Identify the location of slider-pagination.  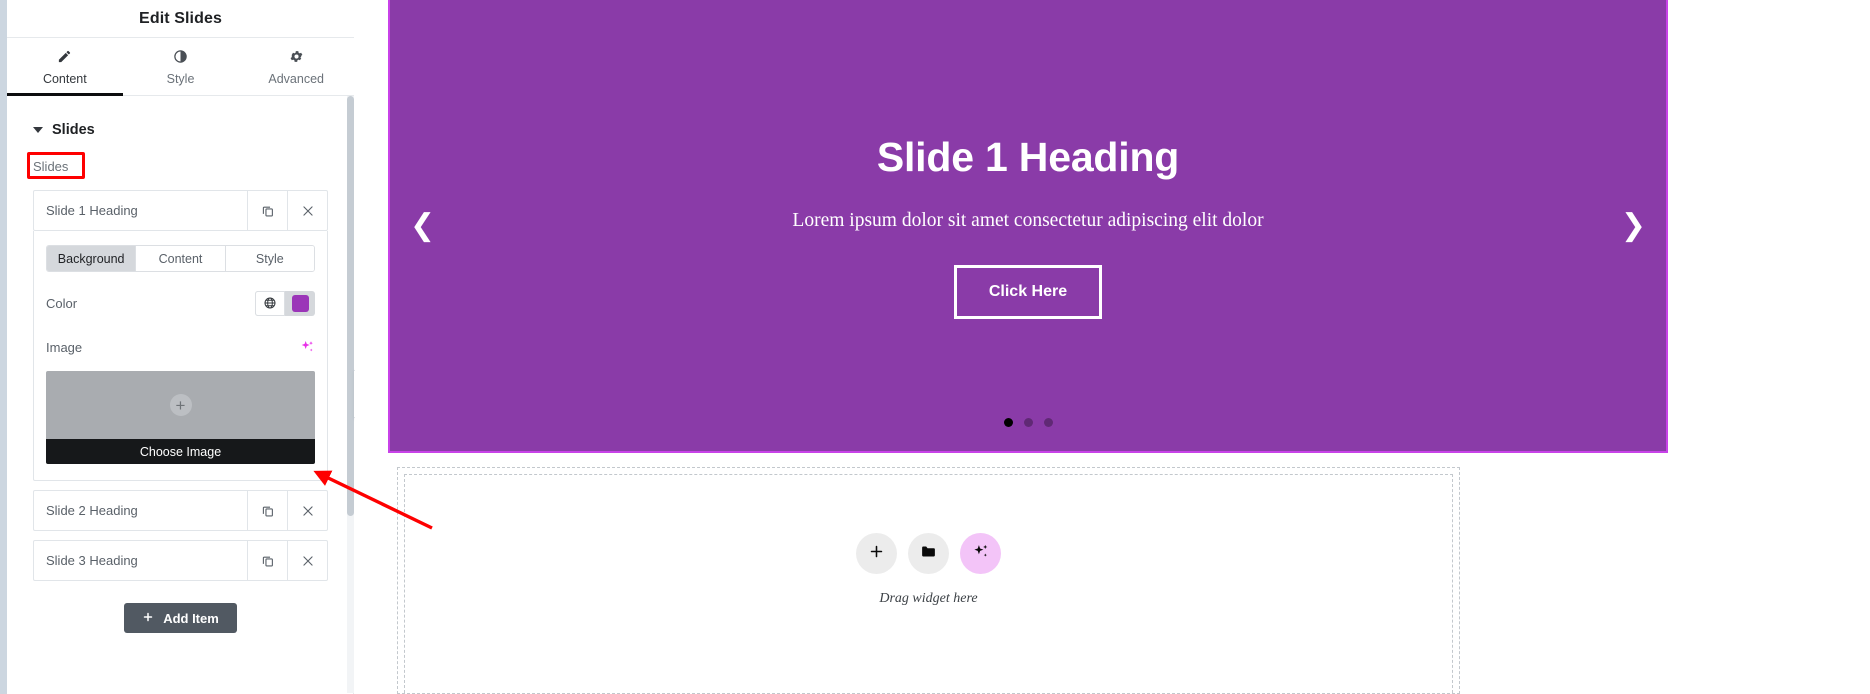
(1028, 422).